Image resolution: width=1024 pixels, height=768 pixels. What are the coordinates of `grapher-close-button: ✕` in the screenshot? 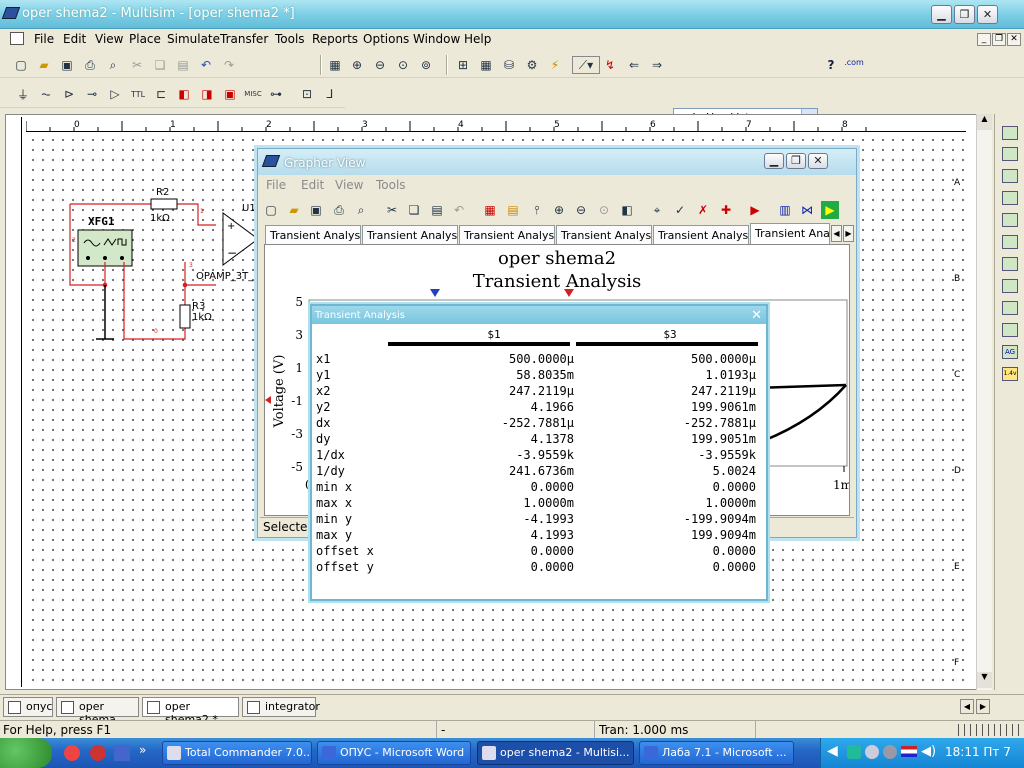 It's located at (818, 161).